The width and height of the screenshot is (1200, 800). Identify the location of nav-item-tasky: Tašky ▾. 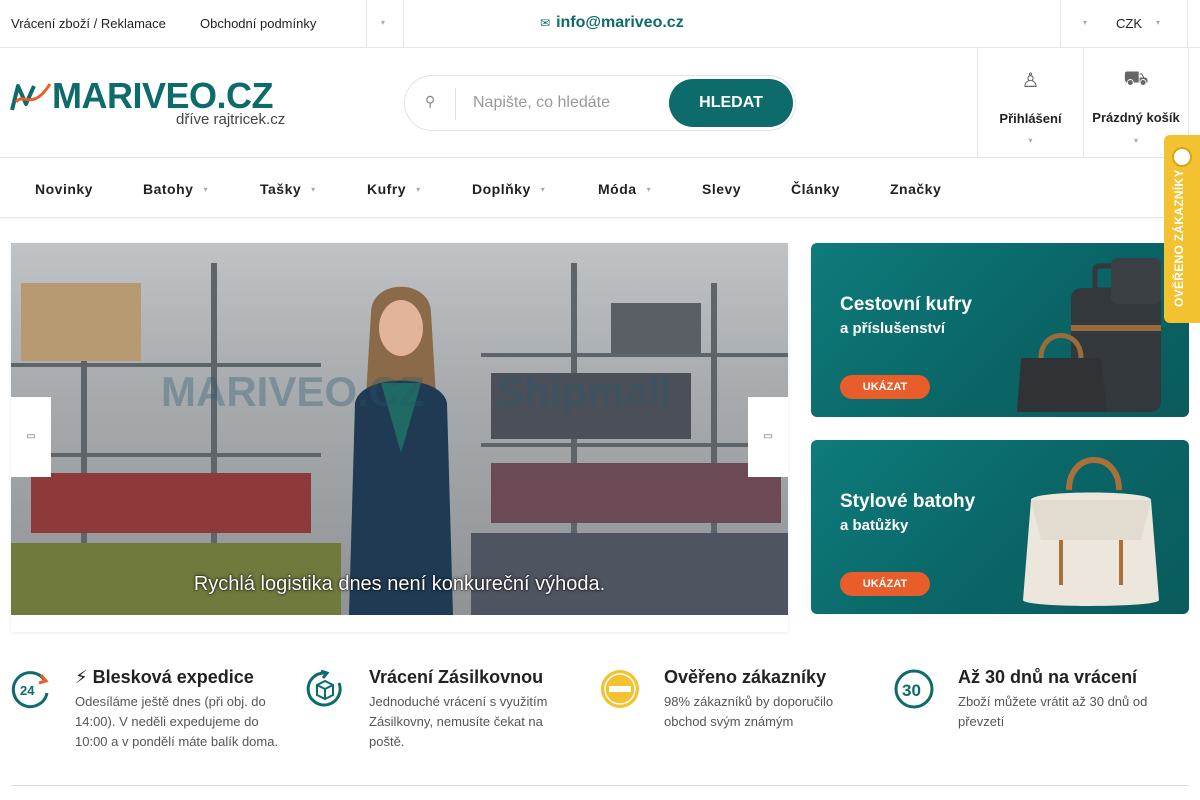
(288, 189).